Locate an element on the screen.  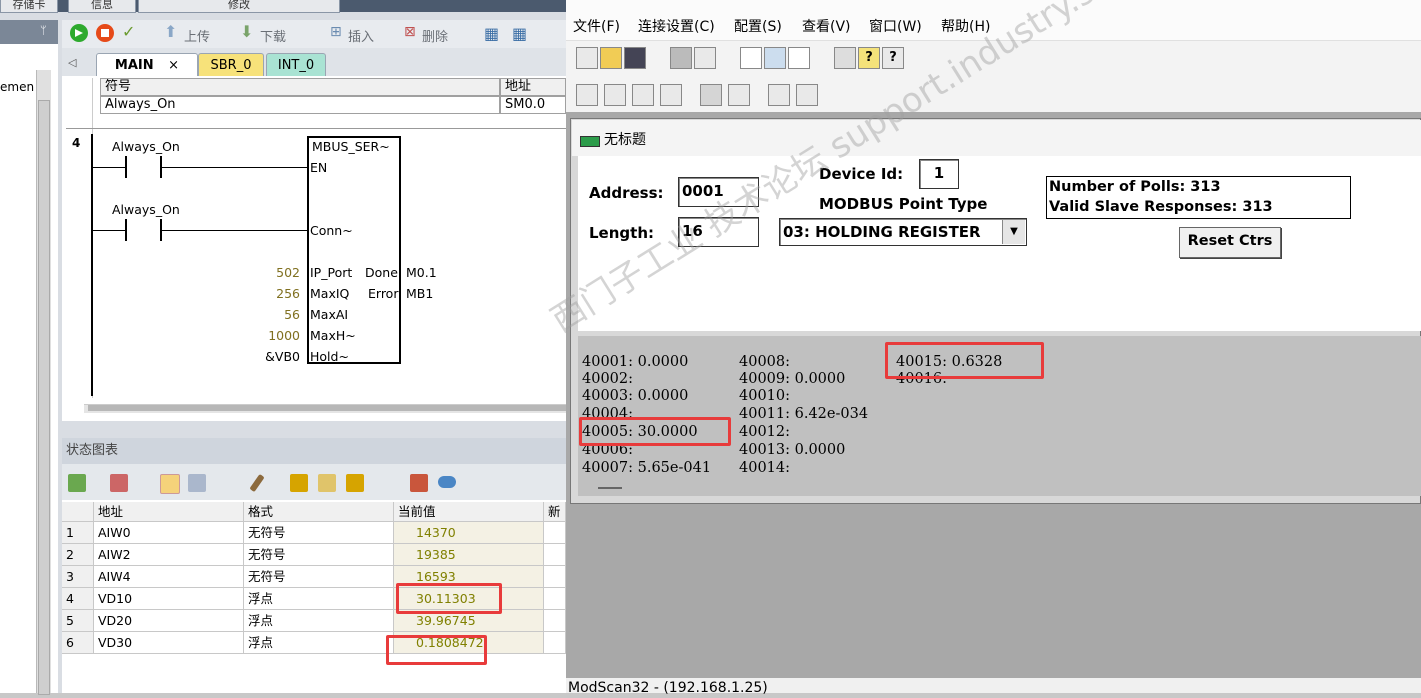
address-cell: SM0.0 is located at coordinates (533, 105).